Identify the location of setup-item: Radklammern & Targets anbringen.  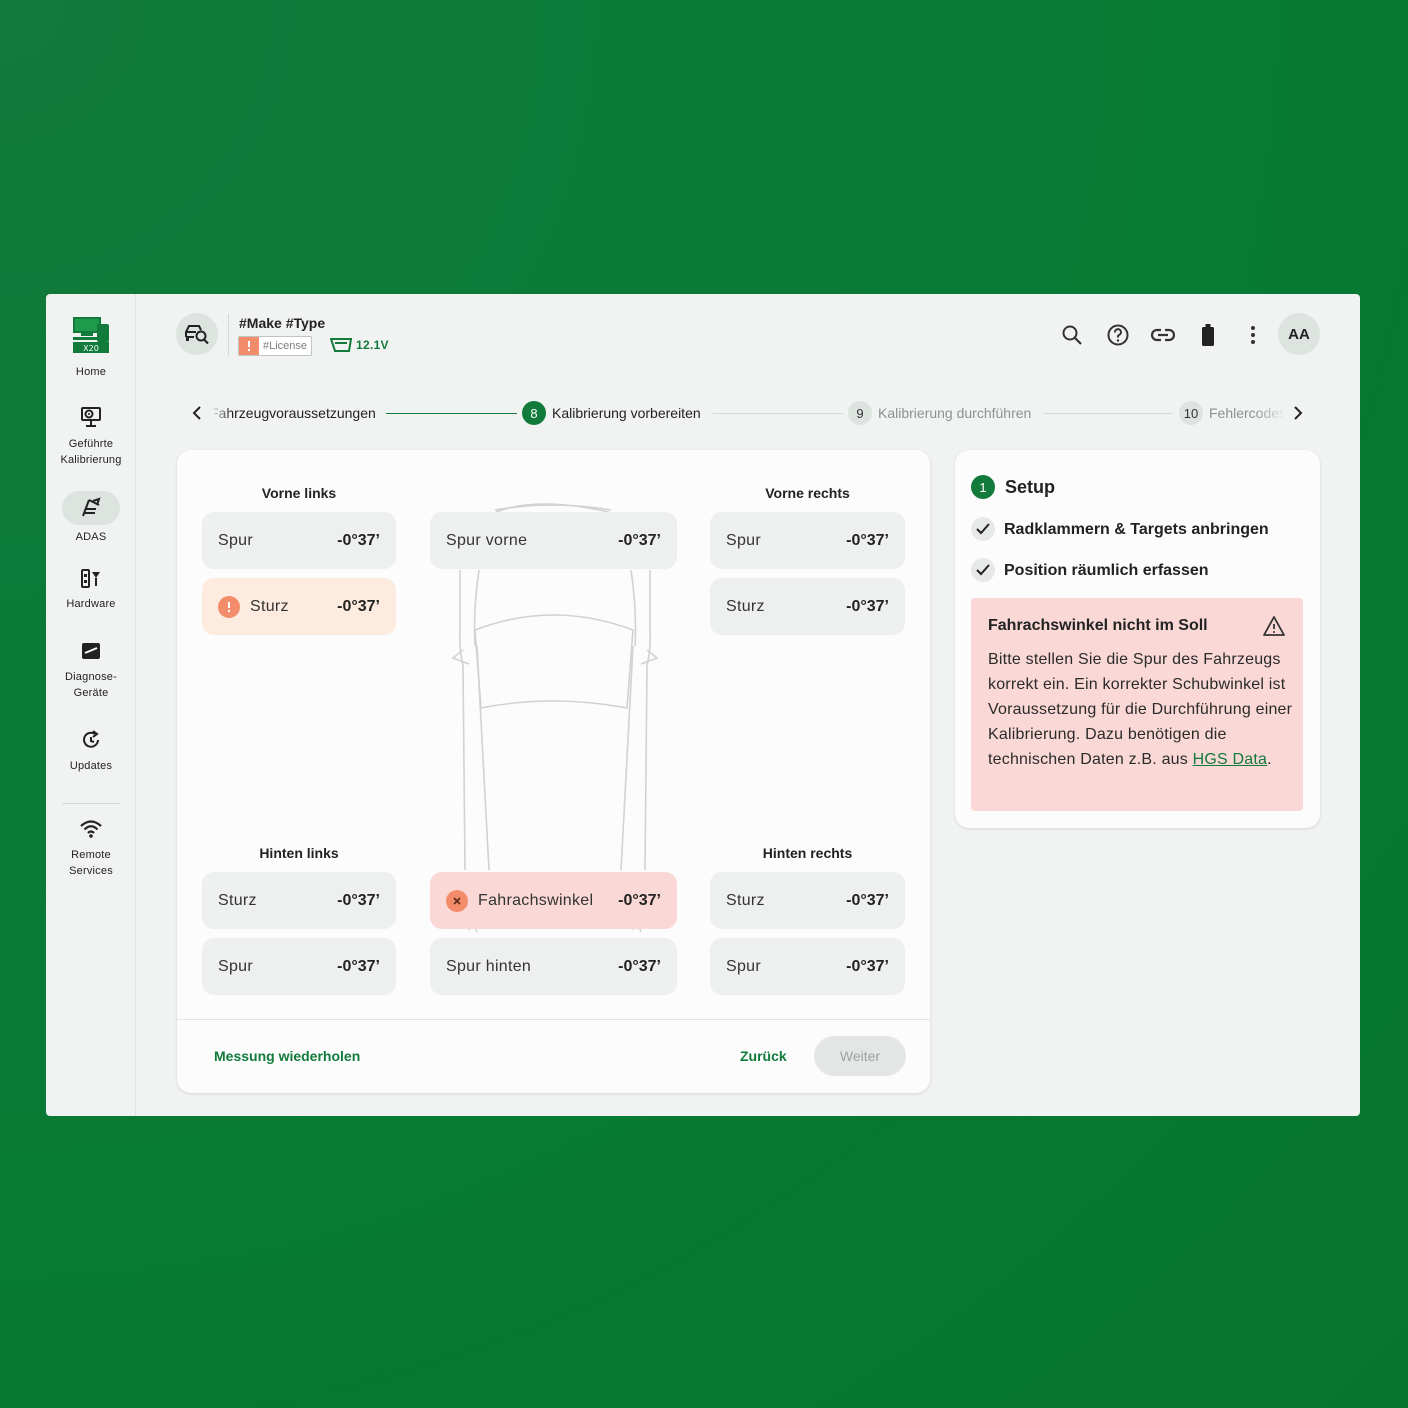
(1136, 529).